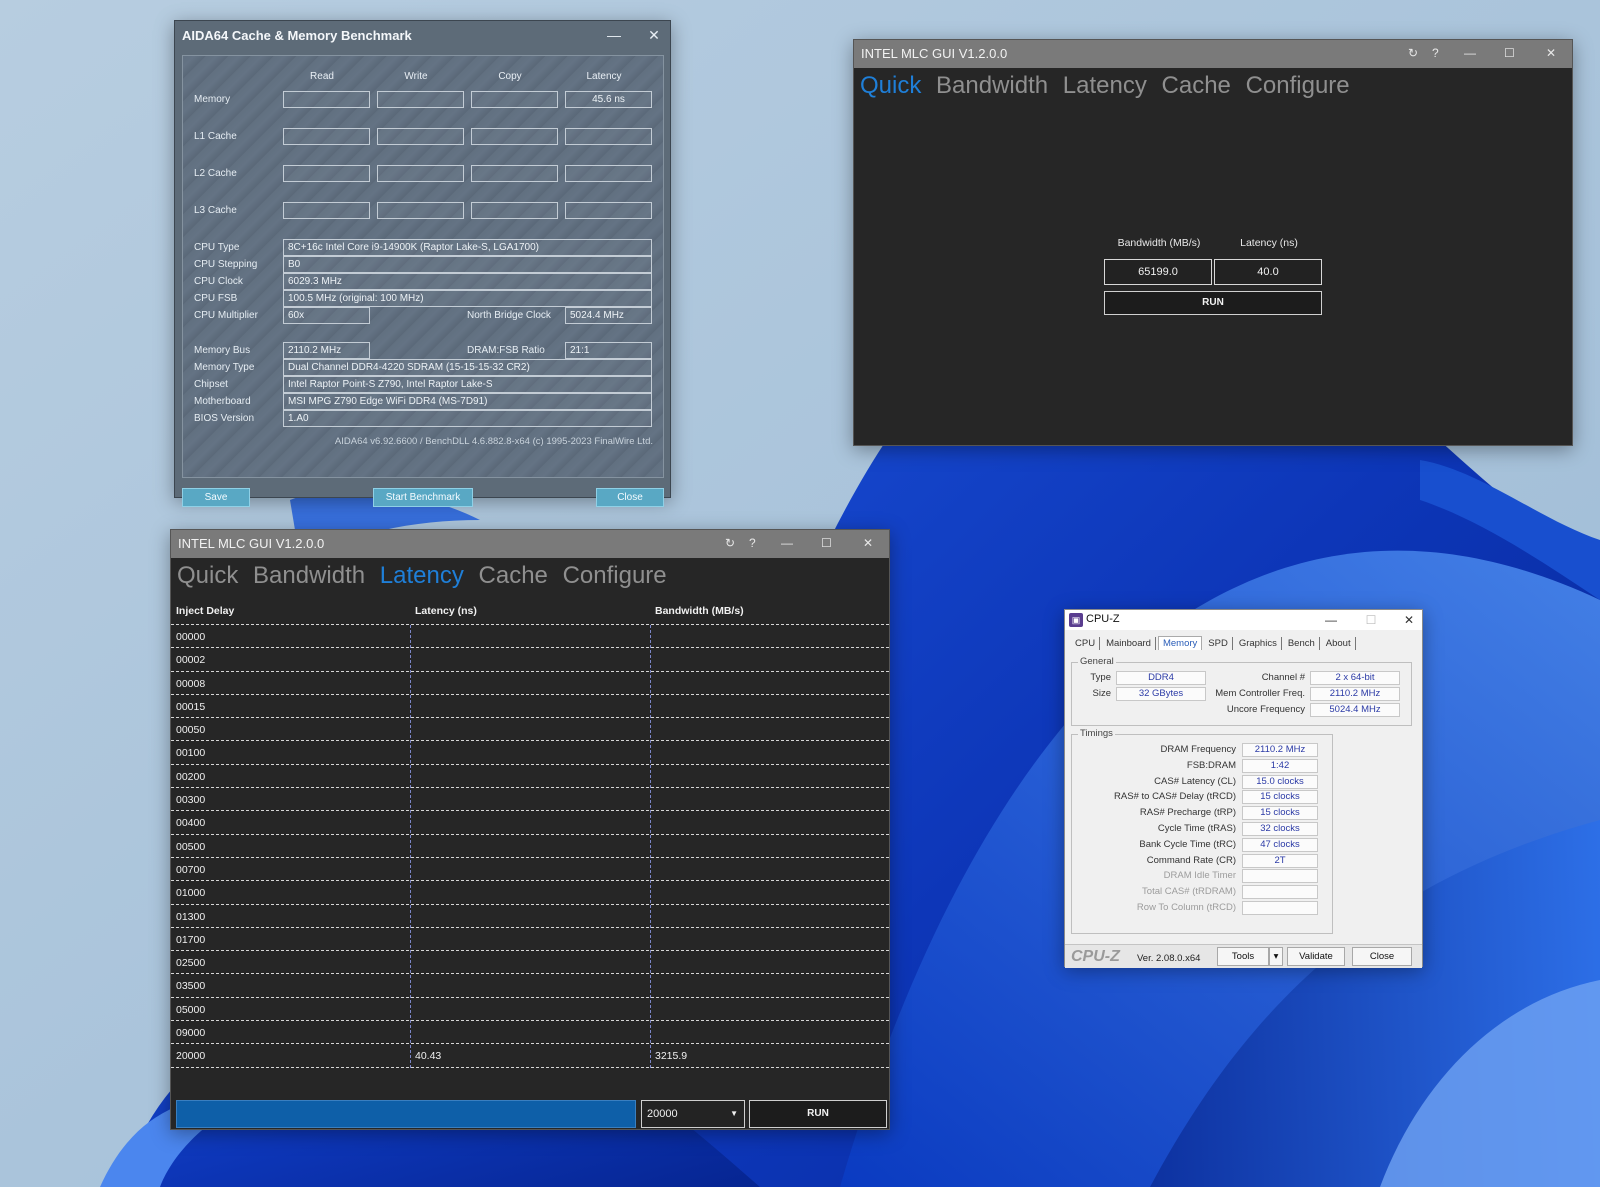 This screenshot has height=1187, width=1600. Describe the element at coordinates (326, 315) in the screenshot. I see `cpu-multiplier-value: 60x` at that location.